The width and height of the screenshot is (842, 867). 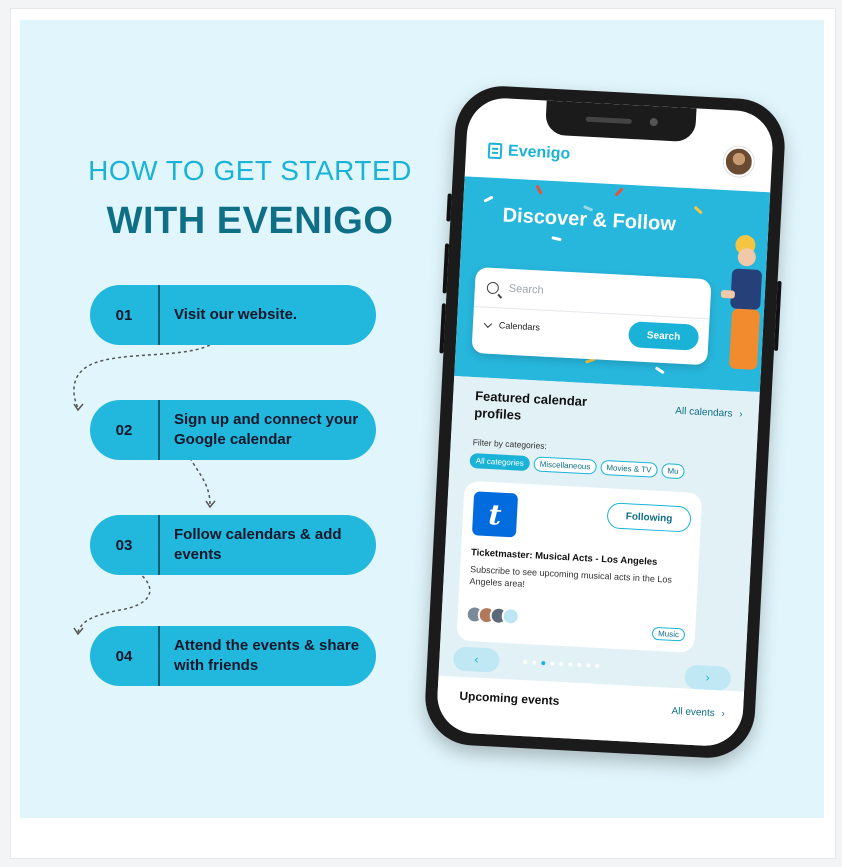 What do you see at coordinates (500, 462) in the screenshot?
I see `chip-all-categories: All categories` at bounding box center [500, 462].